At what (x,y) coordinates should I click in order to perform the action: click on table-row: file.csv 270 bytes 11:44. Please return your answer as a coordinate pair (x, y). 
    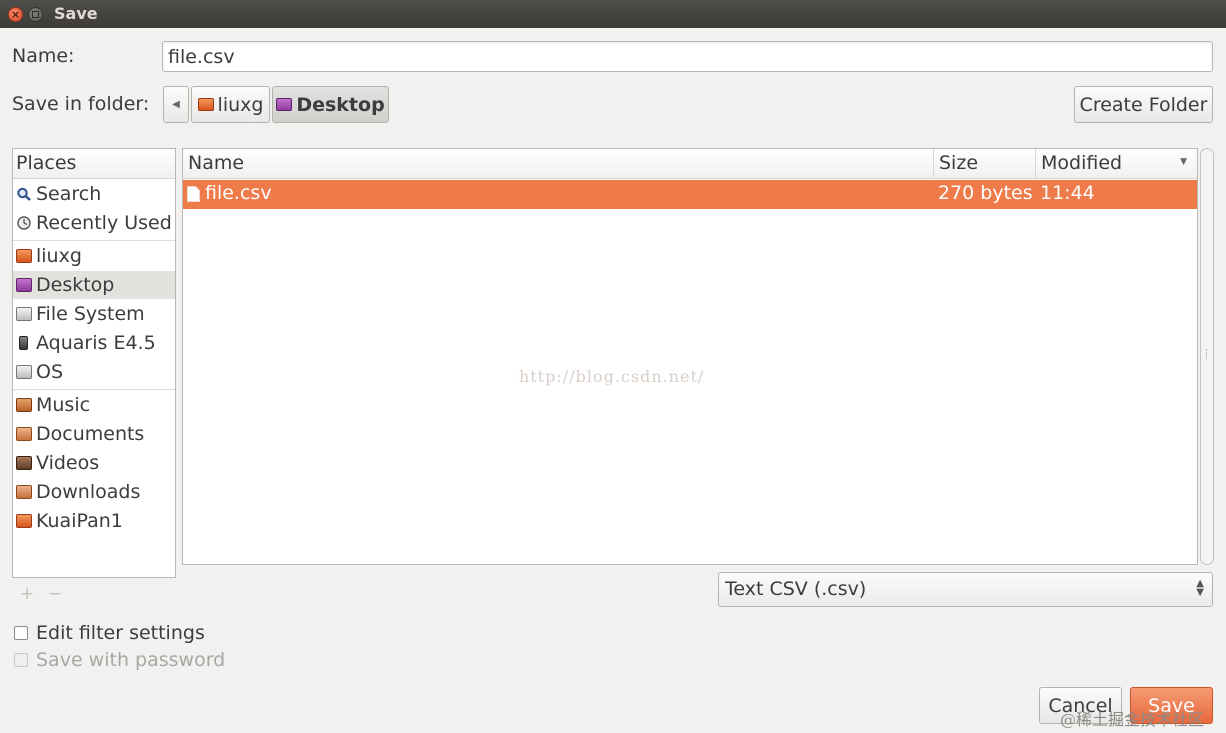
    Looking at the image, I should click on (690, 194).